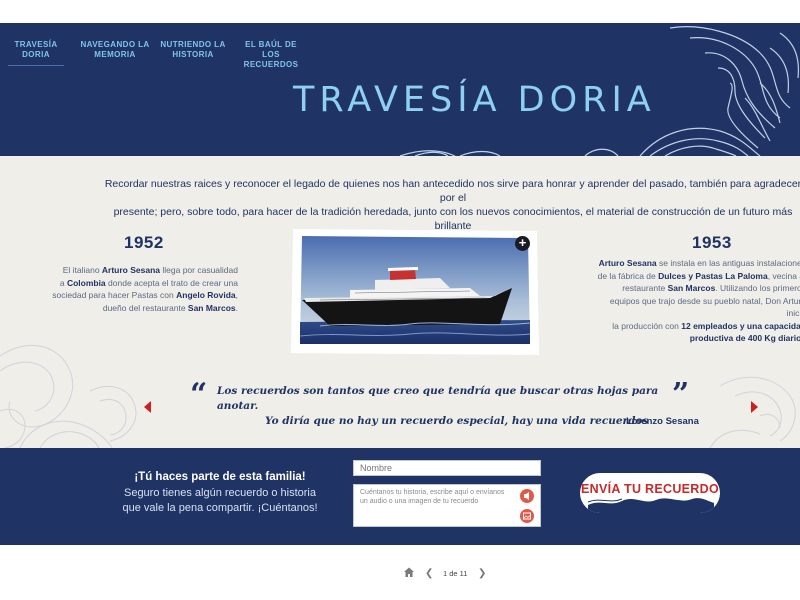  What do you see at coordinates (455, 573) in the screenshot?
I see `page-number: 1 de 11` at bounding box center [455, 573].